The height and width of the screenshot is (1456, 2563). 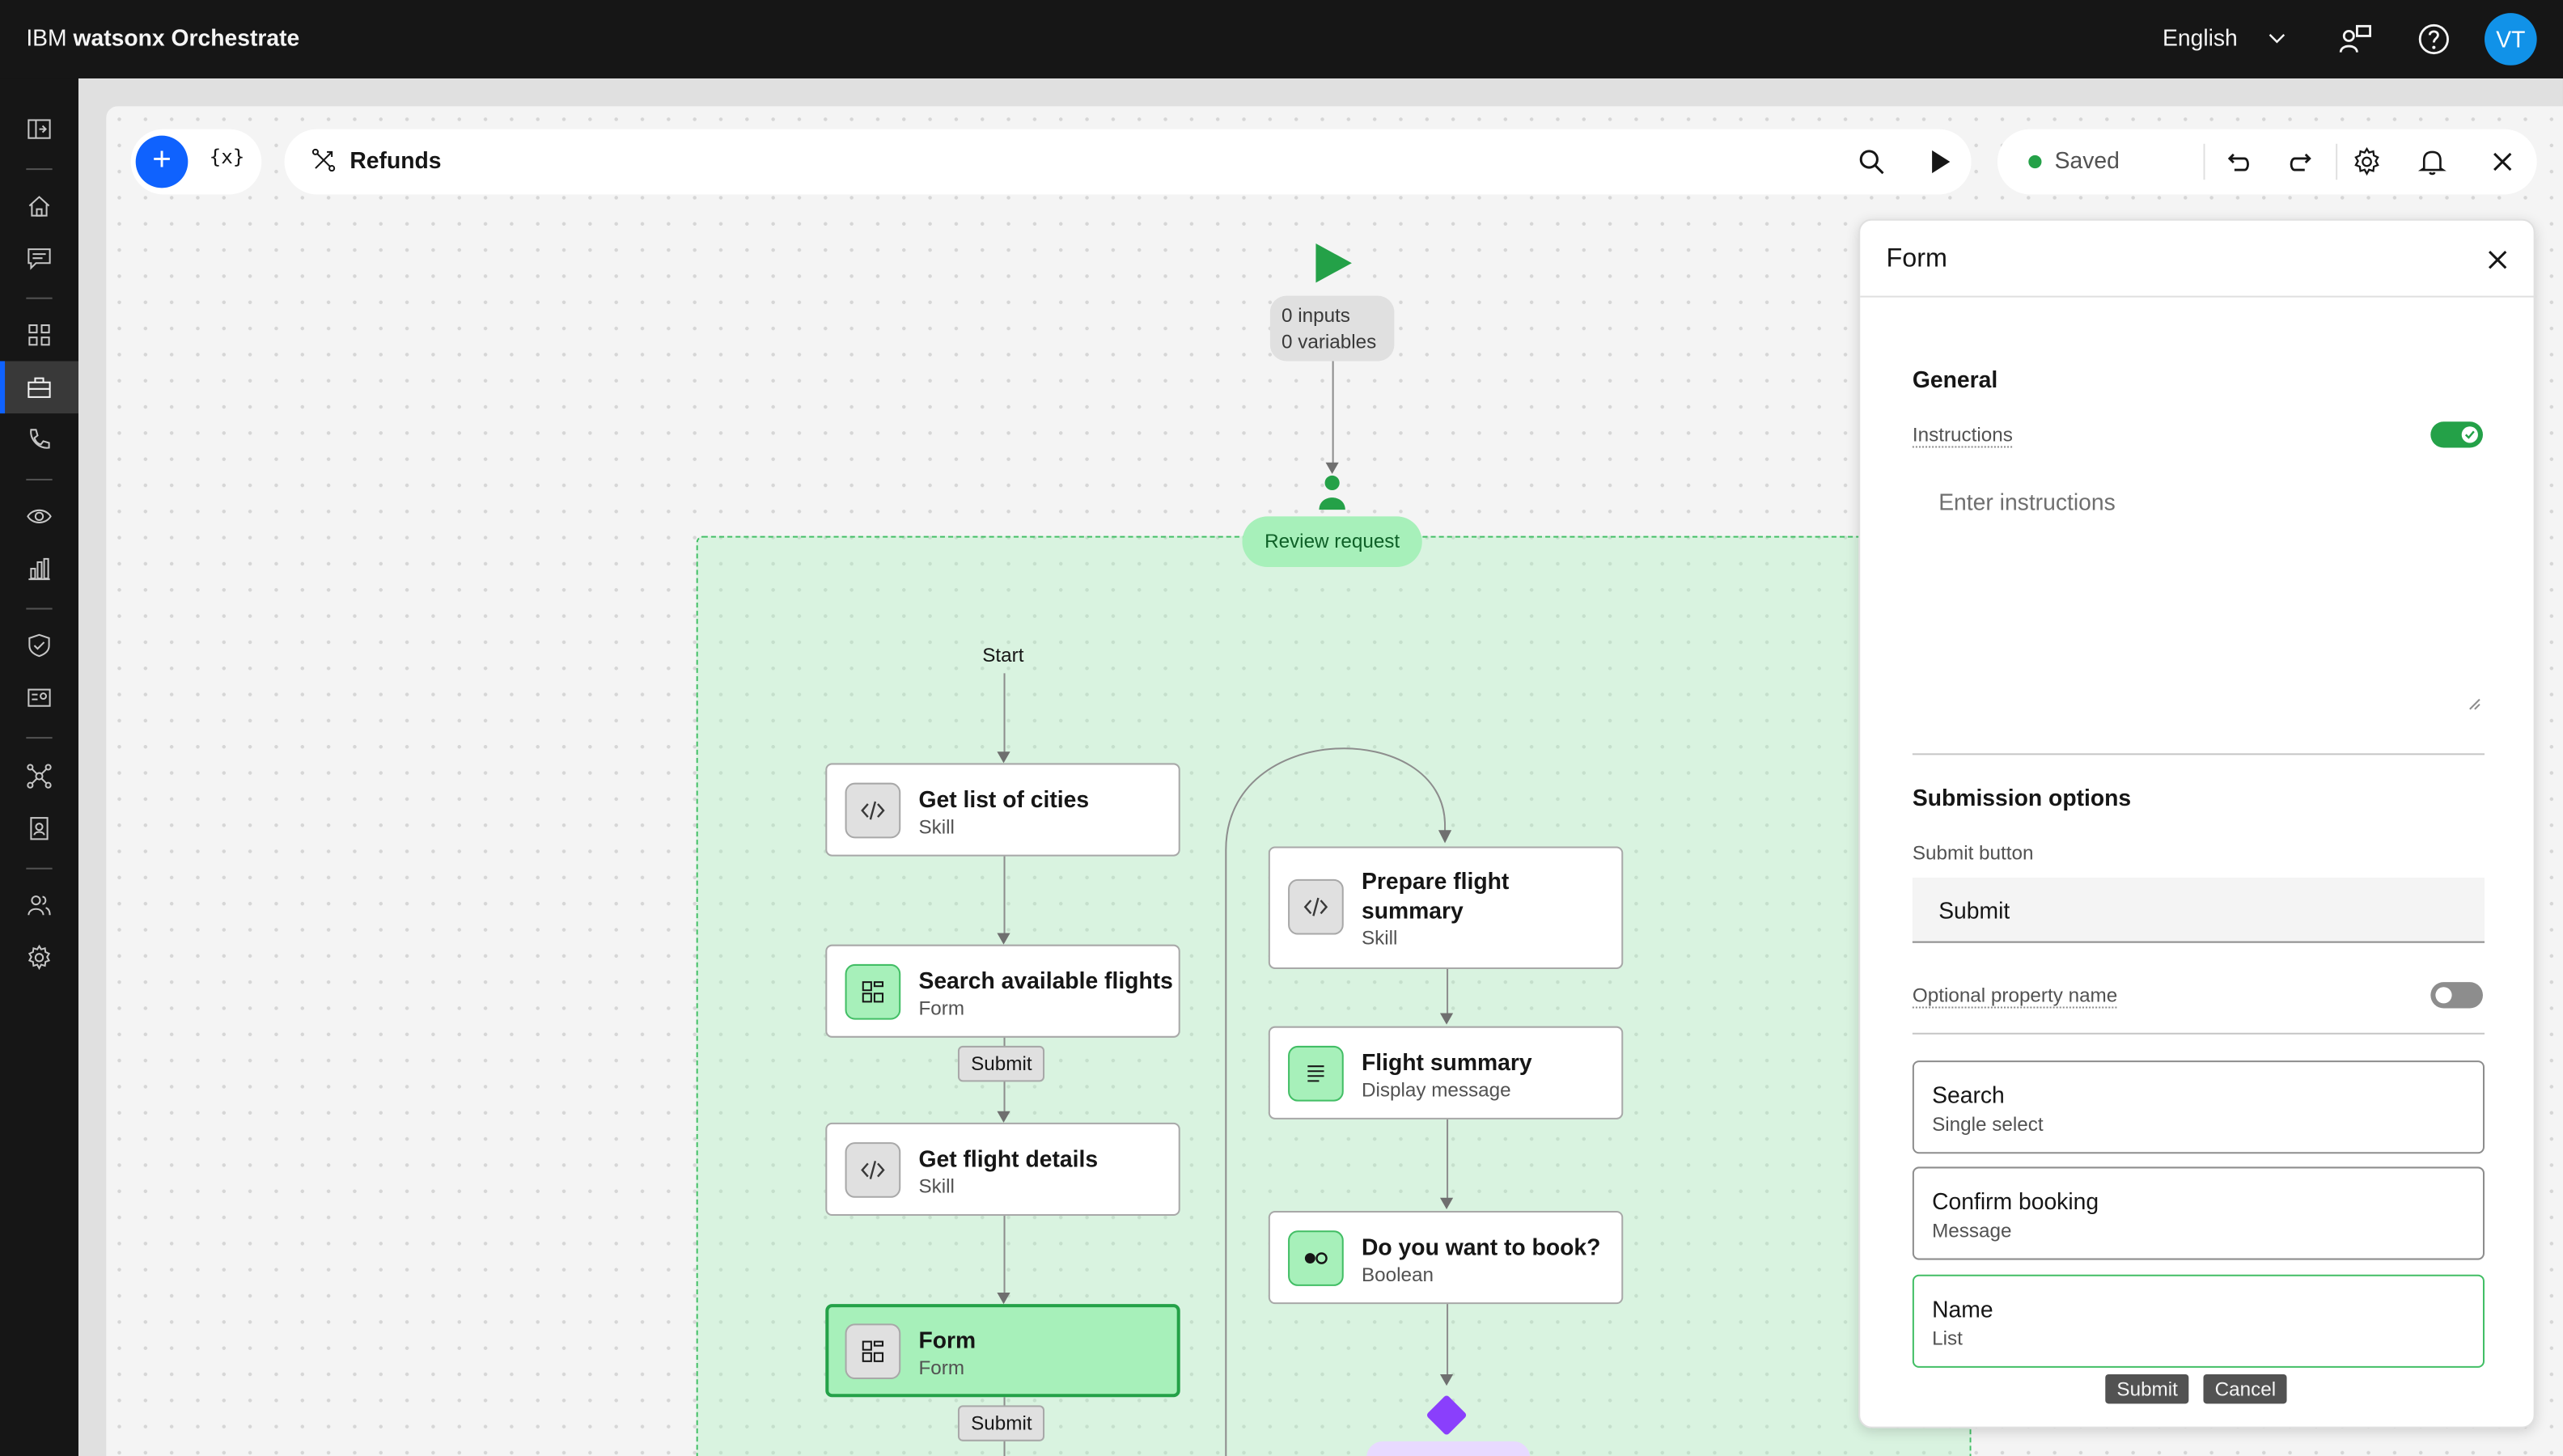 What do you see at coordinates (947, 1340) in the screenshot?
I see `node-title: Form` at bounding box center [947, 1340].